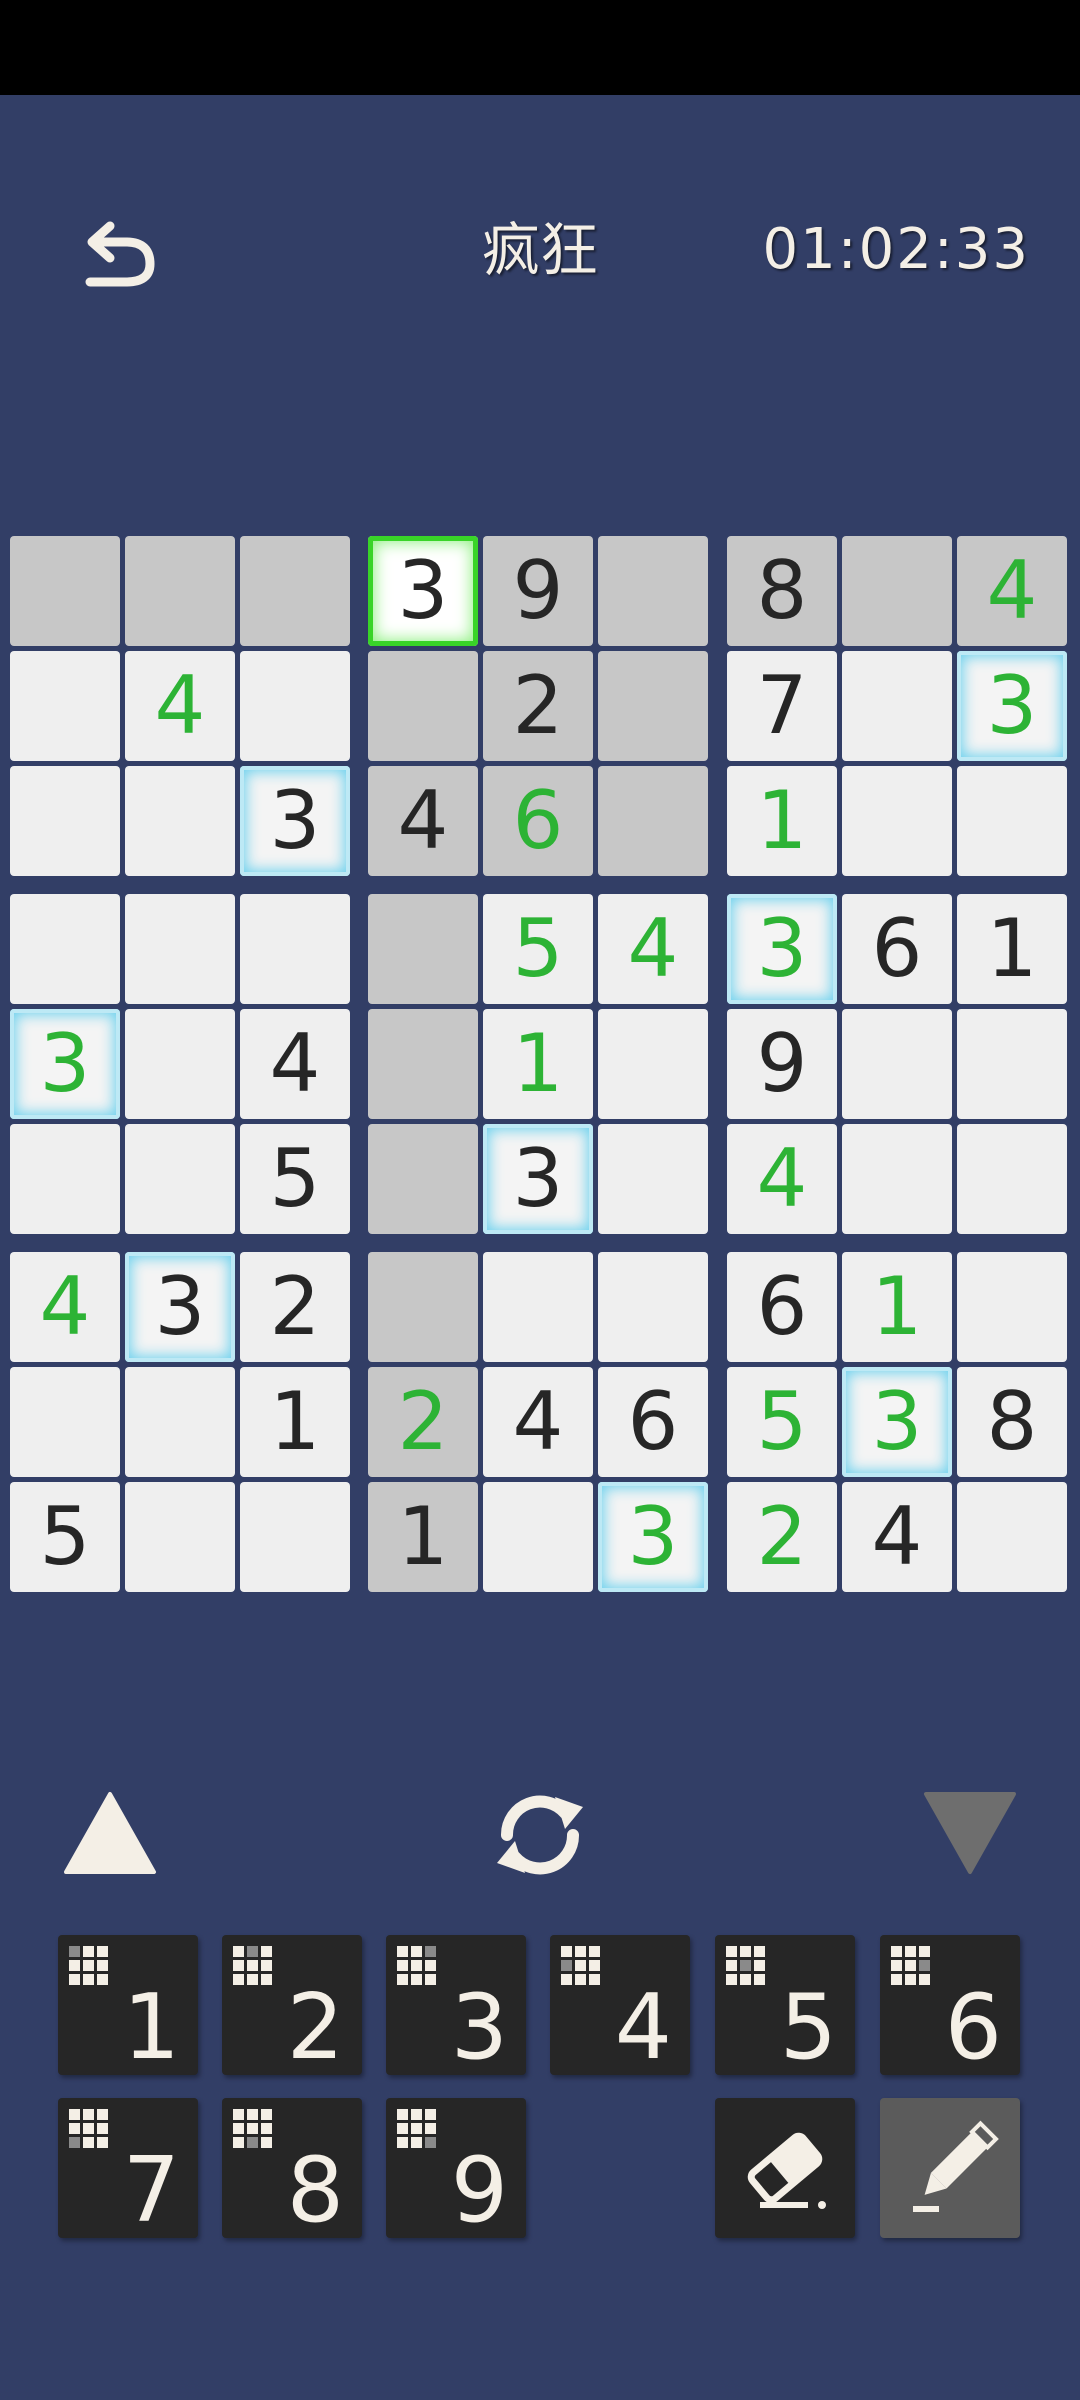  What do you see at coordinates (785, 2005) in the screenshot?
I see `digit-key-5: 5` at bounding box center [785, 2005].